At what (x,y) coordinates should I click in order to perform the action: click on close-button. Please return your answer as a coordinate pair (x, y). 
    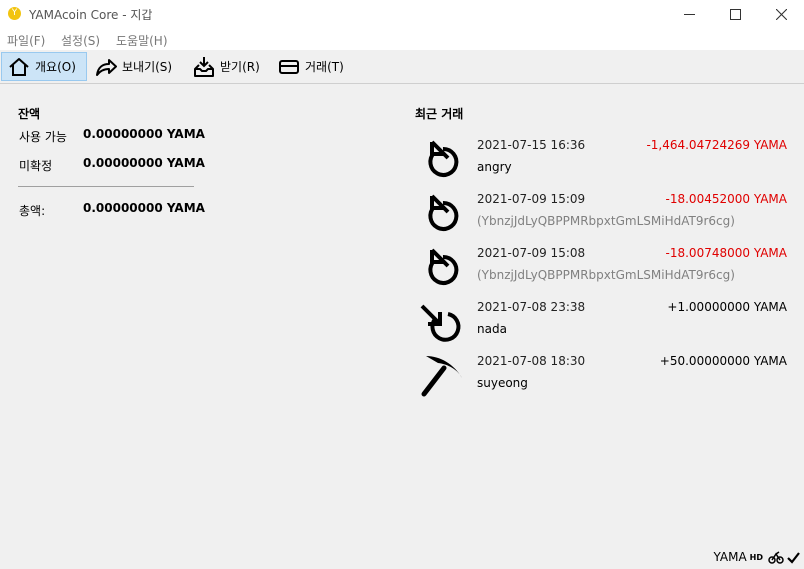
    Looking at the image, I should click on (781, 14).